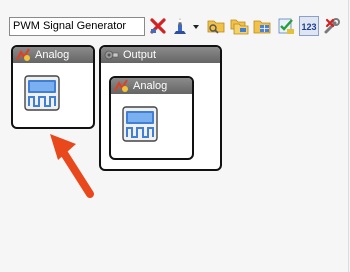 The width and height of the screenshot is (350, 272). What do you see at coordinates (160, 55) in the screenshot?
I see `output-panel-header: Output` at bounding box center [160, 55].